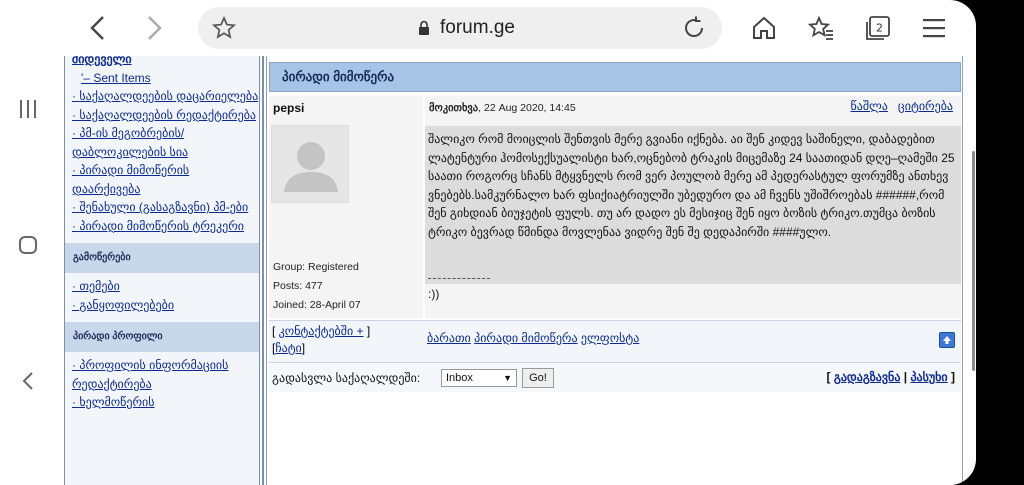 This screenshot has height=485, width=1024. What do you see at coordinates (162, 179) in the screenshot?
I see `sidebar-item-archive: · პირადი მიმოწერის დაარქივება` at bounding box center [162, 179].